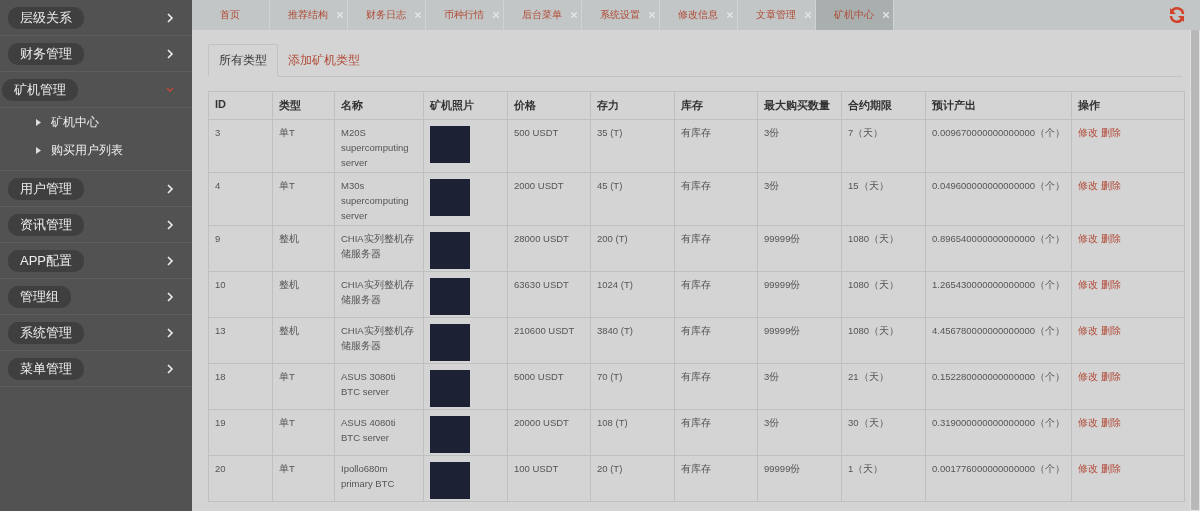  I want to click on table-cell: M30s supercomputing server, so click(375, 200).